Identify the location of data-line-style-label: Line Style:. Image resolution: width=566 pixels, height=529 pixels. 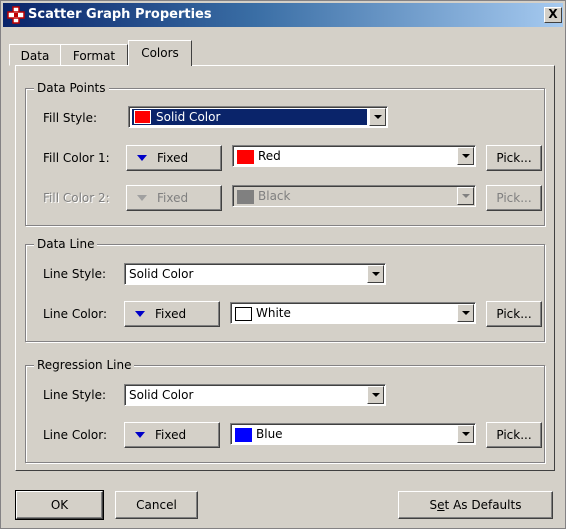
(75, 274).